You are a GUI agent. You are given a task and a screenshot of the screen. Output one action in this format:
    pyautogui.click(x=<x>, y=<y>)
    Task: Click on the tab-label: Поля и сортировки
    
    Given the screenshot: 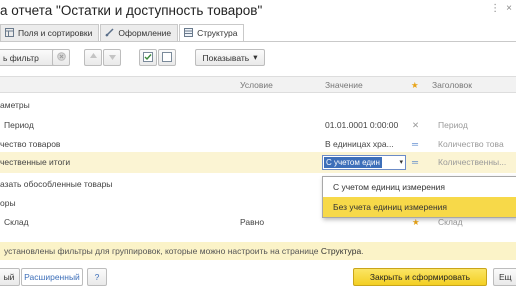 What is the action you would take?
    pyautogui.click(x=55, y=33)
    